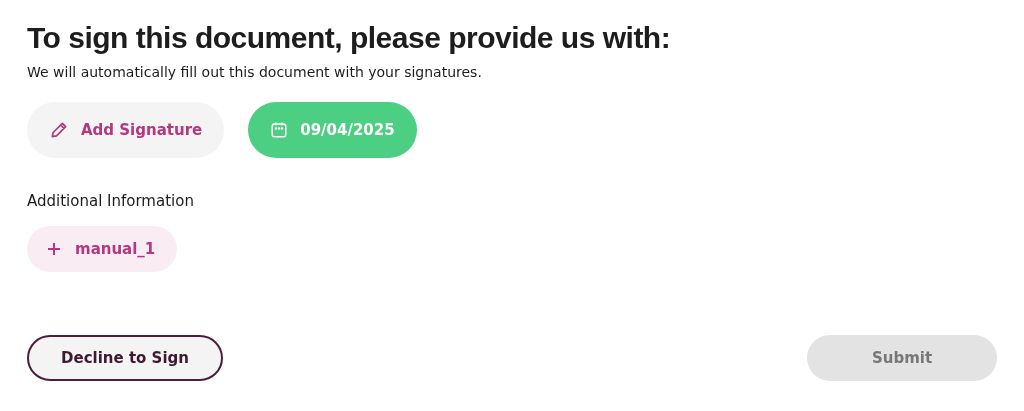  Describe the element at coordinates (54, 249) in the screenshot. I see `plus-icon` at that location.